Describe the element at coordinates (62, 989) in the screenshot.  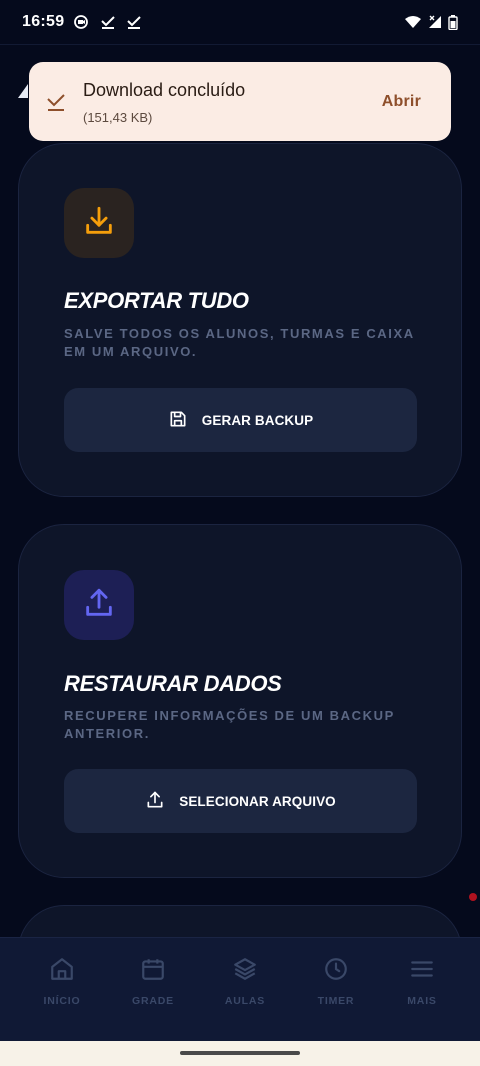
I see `nav-item-inicio: INÍCIO` at that location.